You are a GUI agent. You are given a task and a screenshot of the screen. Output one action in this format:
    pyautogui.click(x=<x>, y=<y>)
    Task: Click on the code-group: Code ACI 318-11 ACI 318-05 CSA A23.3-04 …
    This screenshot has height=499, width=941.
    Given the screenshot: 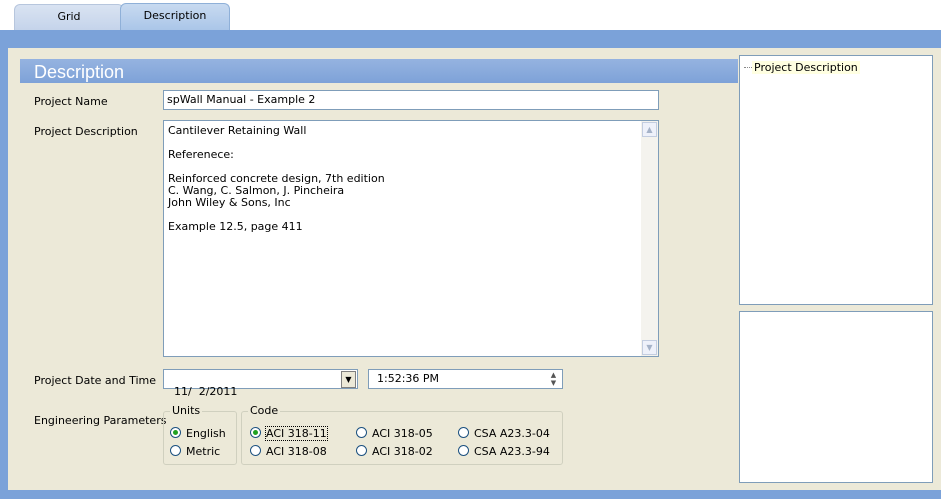 What is the action you would take?
    pyautogui.click(x=402, y=434)
    